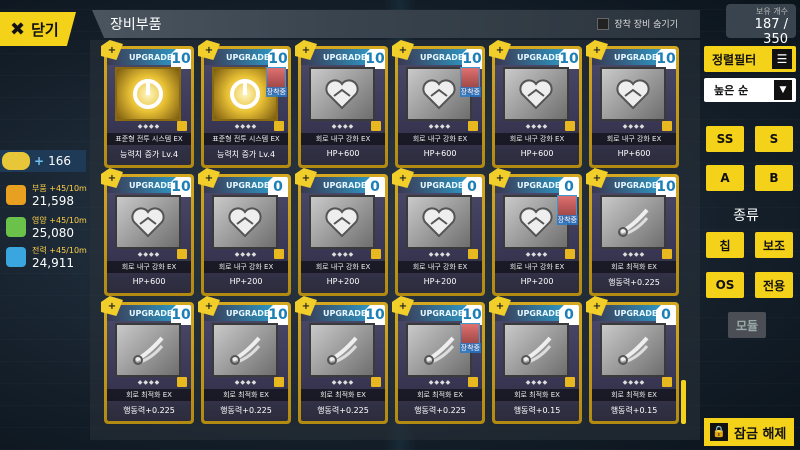 The image size is (800, 450). I want to click on order-label: 높은 순, so click(731, 90).